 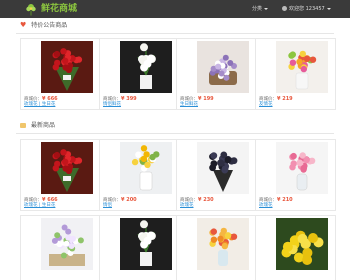 I want to click on price-value: ¥ 219, so click(x=285, y=99).